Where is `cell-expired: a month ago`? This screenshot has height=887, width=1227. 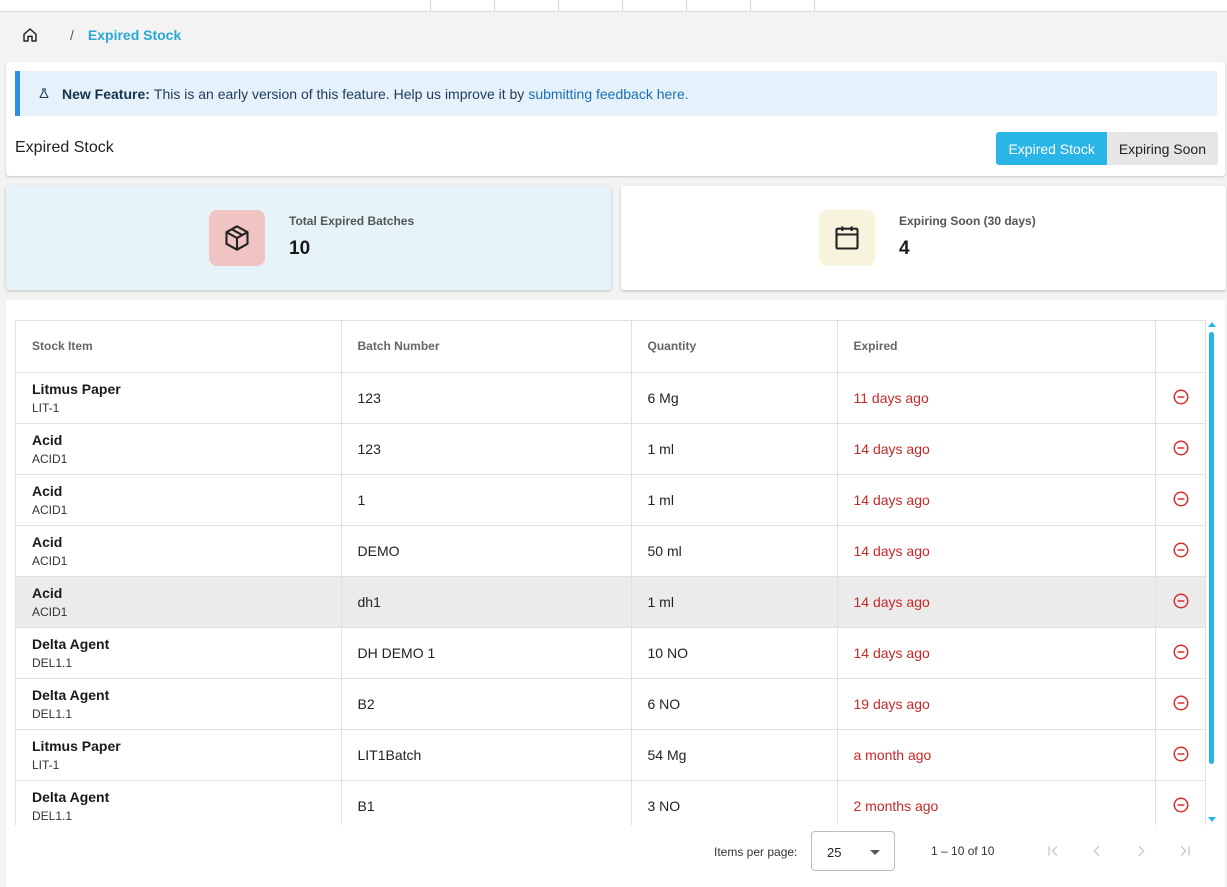
cell-expired: a month ago is located at coordinates (996, 755).